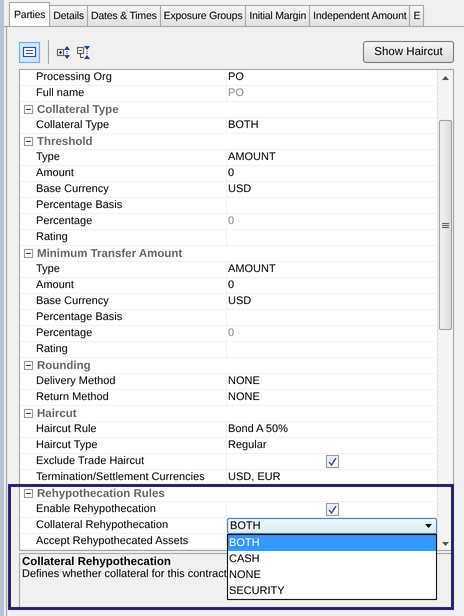 The height and width of the screenshot is (616, 464). Describe the element at coordinates (445, 78) in the screenshot. I see `scroll-up-icon` at that location.